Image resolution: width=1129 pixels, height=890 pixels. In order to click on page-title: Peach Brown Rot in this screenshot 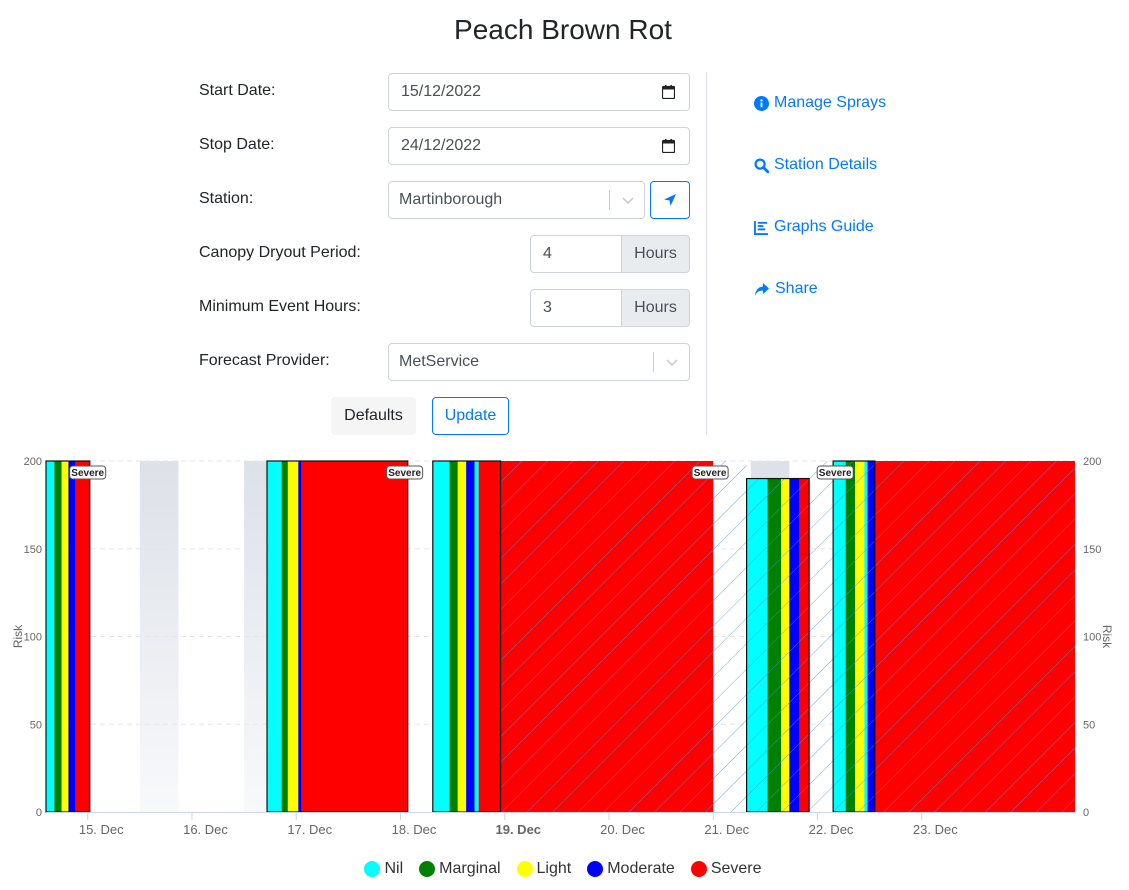, I will do `click(563, 29)`.